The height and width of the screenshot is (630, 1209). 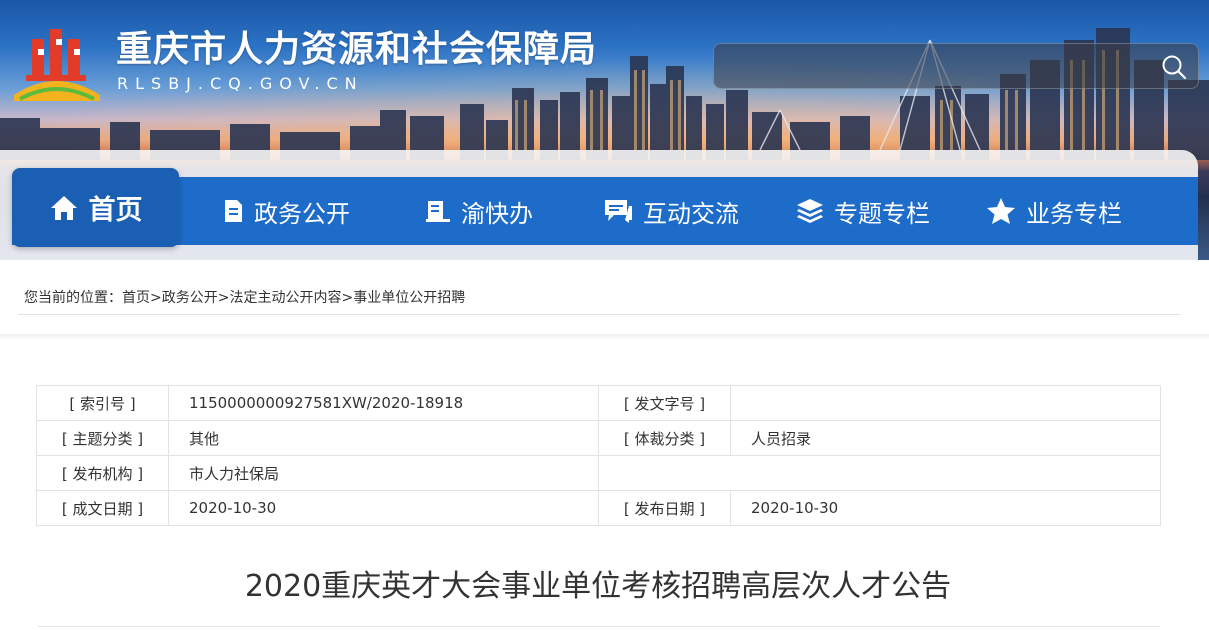 What do you see at coordinates (1001, 211) in the screenshot?
I see `star-icon` at bounding box center [1001, 211].